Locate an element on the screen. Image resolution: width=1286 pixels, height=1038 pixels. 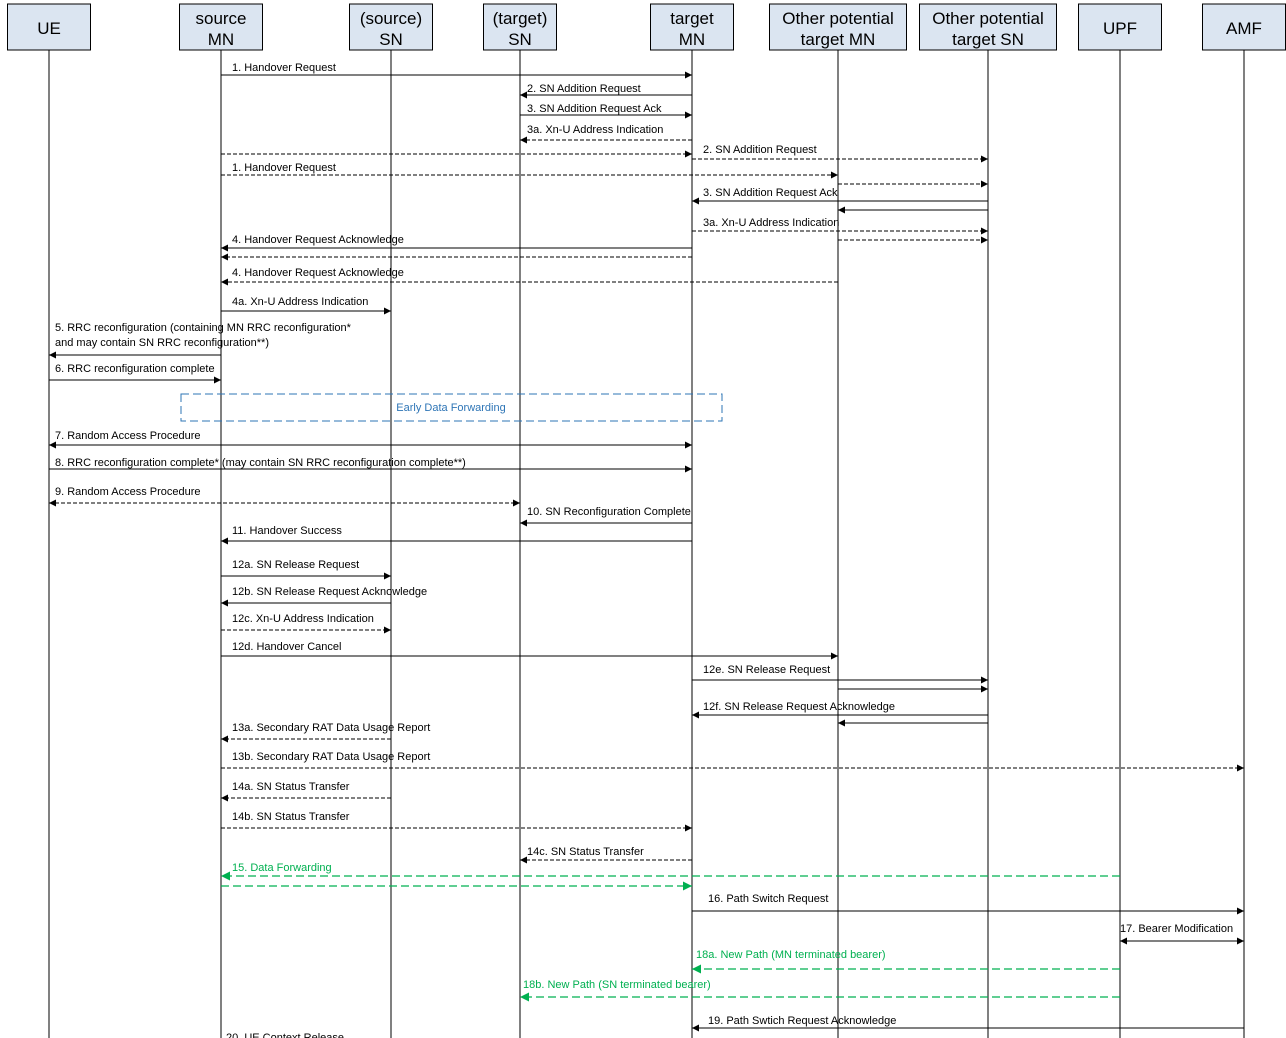
msg-31: 13a. Secondary RAT Data Usage Report is located at coordinates (325, 732).